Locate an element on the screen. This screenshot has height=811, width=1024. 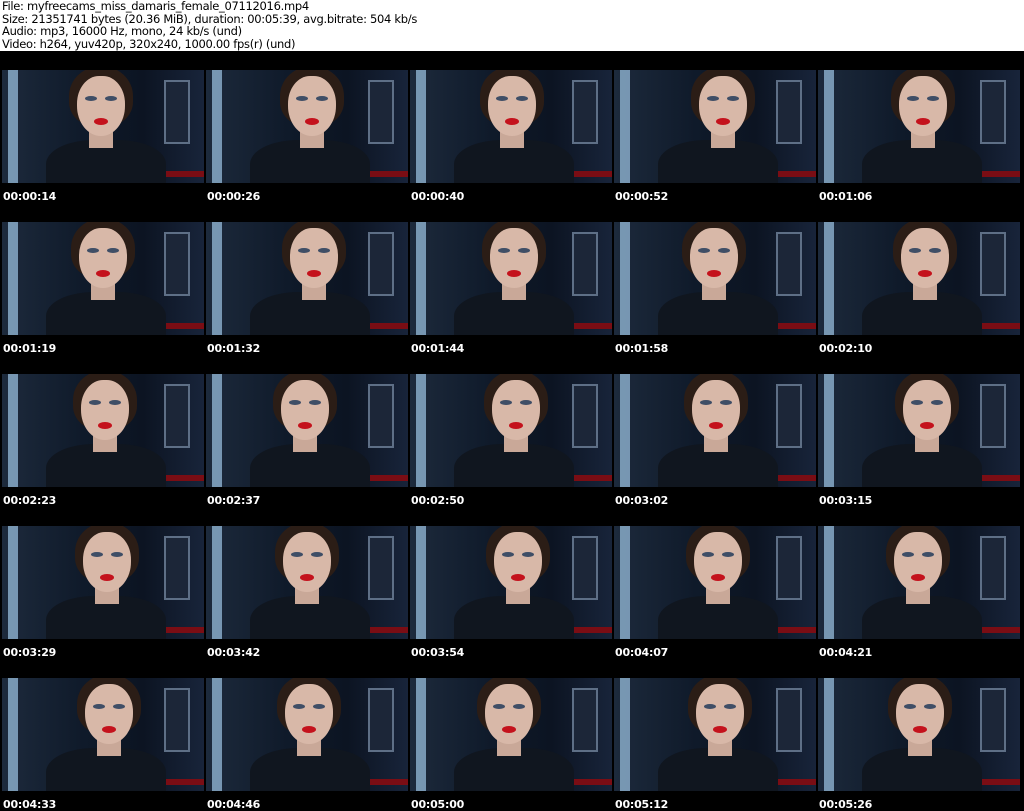
timestamp: 00:05:00 is located at coordinates (438, 804).